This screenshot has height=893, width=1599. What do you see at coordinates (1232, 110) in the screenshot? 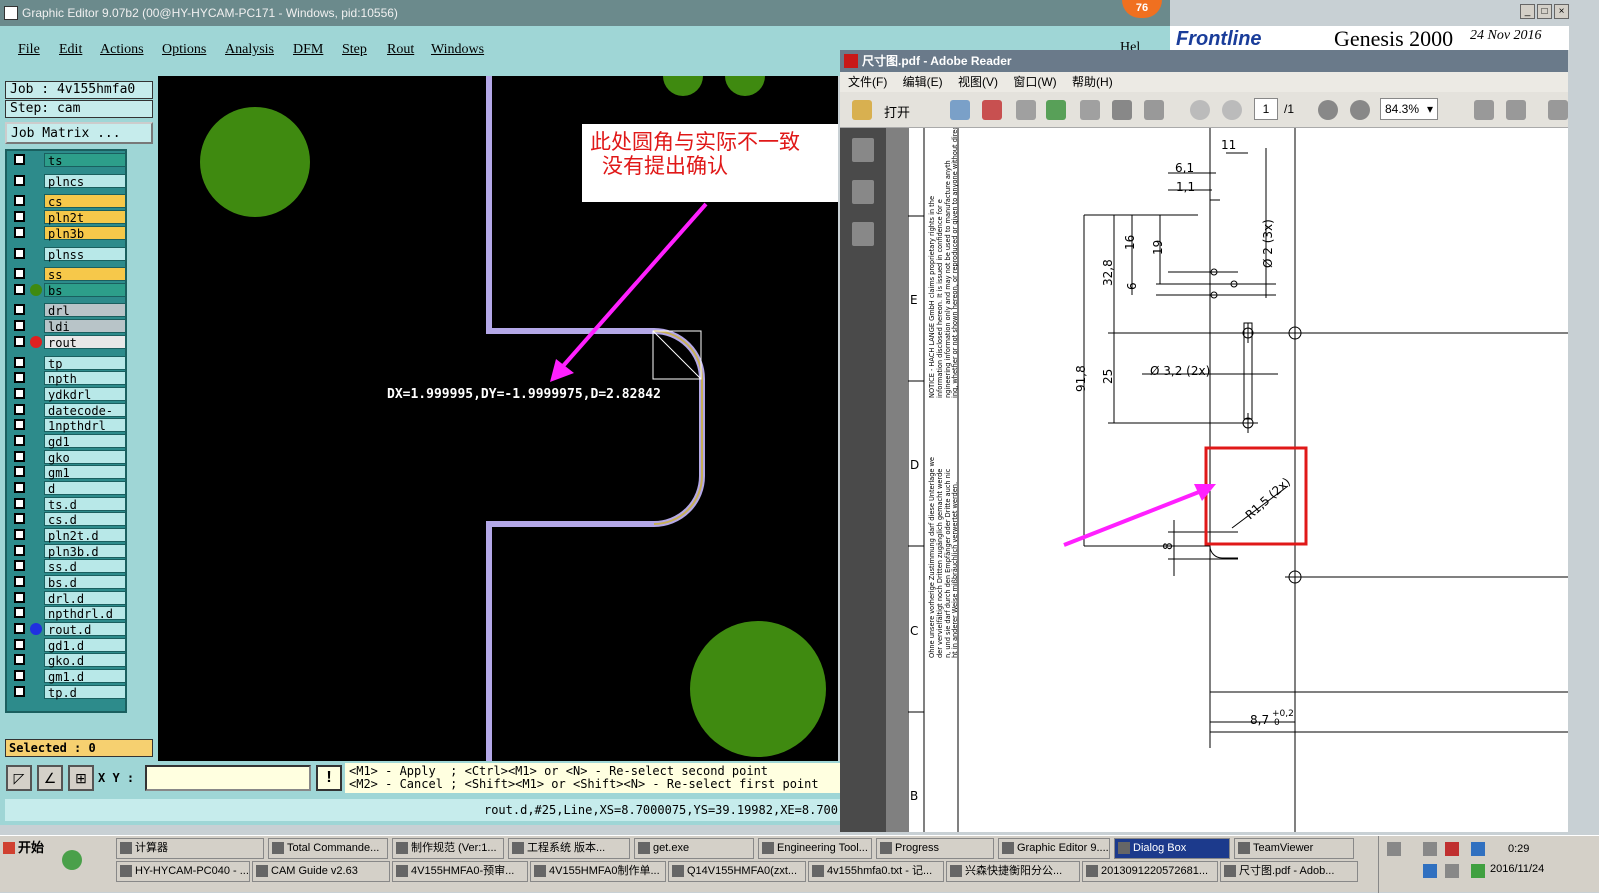
I see `next-page-icon` at bounding box center [1232, 110].